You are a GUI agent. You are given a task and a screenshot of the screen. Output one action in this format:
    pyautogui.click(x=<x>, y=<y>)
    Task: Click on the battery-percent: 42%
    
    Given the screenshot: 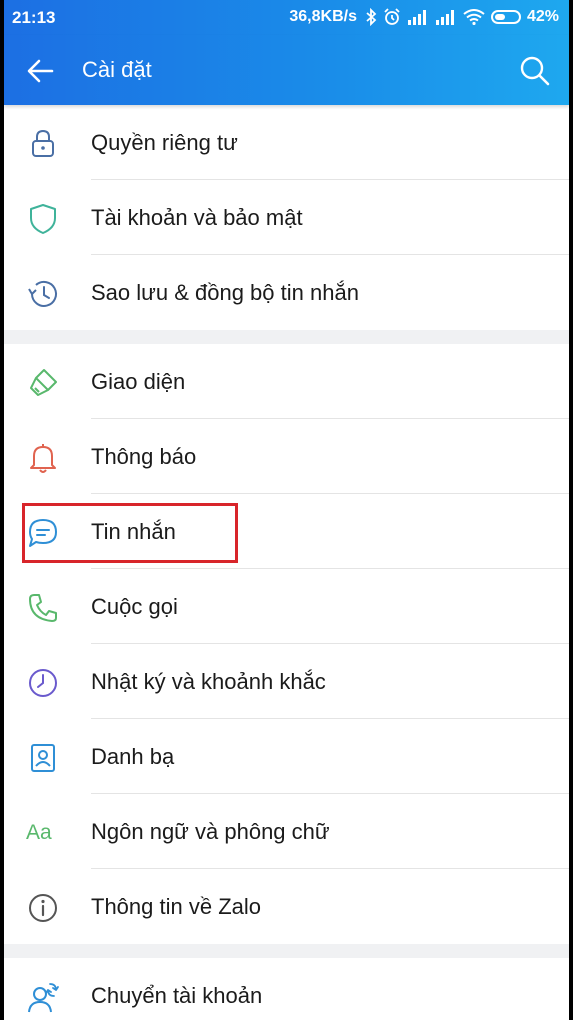 What is the action you would take?
    pyautogui.click(x=542, y=16)
    